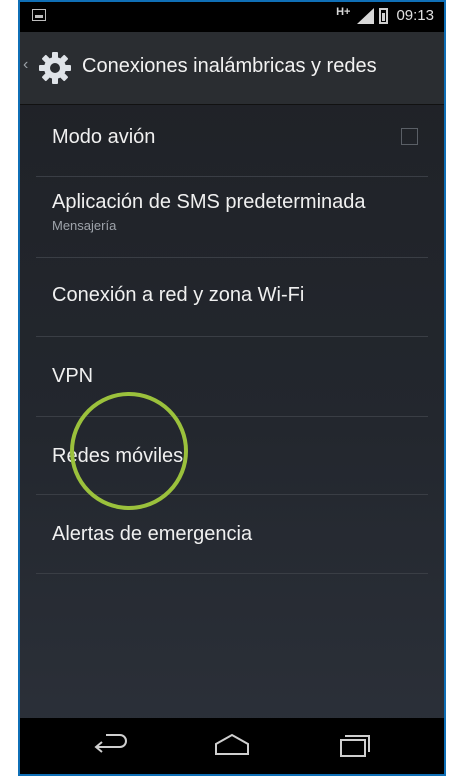 The width and height of the screenshot is (458, 776). Describe the element at coordinates (232, 456) in the screenshot. I see `setting-mobile-networks: Redes móviles` at that location.